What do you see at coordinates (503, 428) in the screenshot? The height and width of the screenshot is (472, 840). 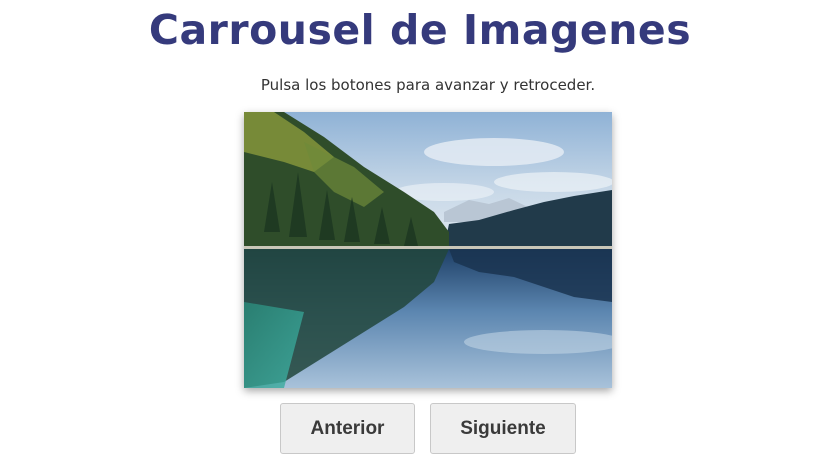 I see `next-button: Siguiente` at bounding box center [503, 428].